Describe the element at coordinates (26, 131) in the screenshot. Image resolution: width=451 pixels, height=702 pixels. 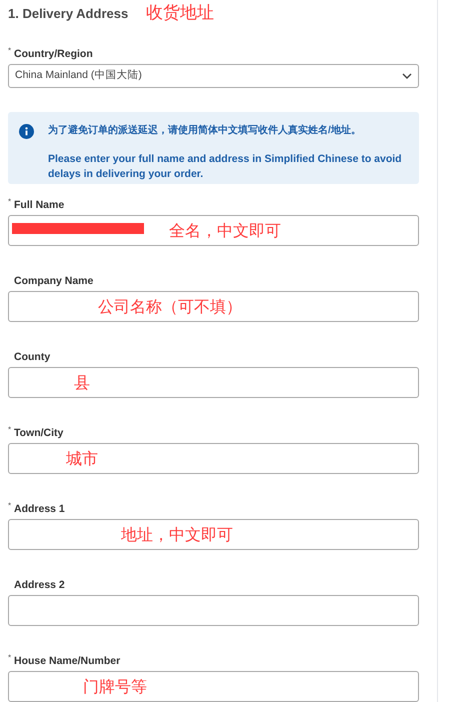
I see `info-icon` at that location.